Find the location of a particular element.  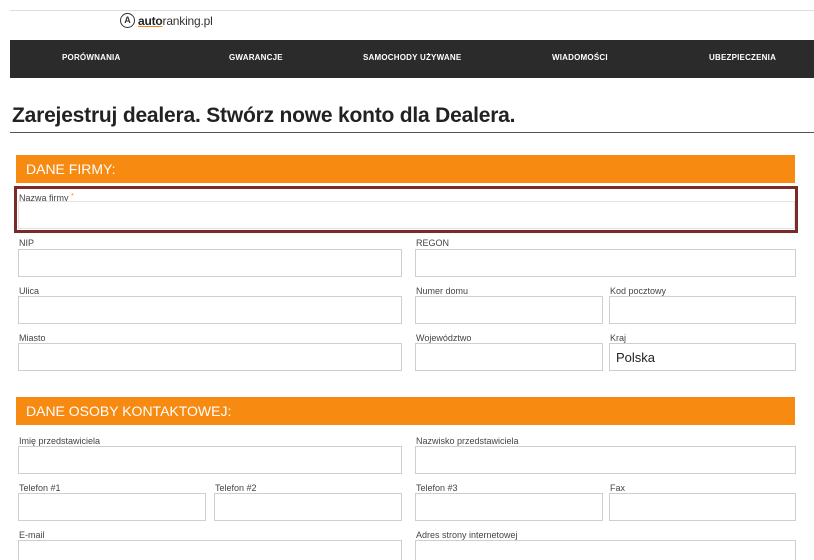

phone3-label: Telefon #3 is located at coordinates (437, 488).